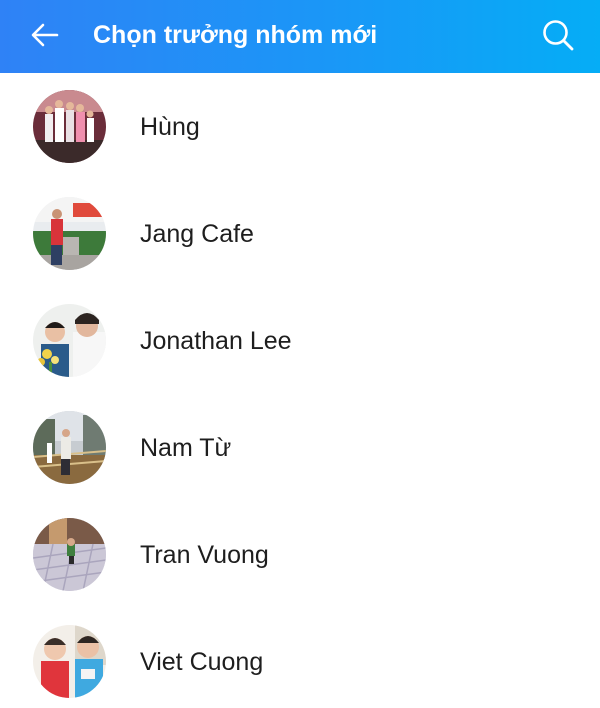 This screenshot has height=708, width=600. I want to click on search-icon, so click(558, 35).